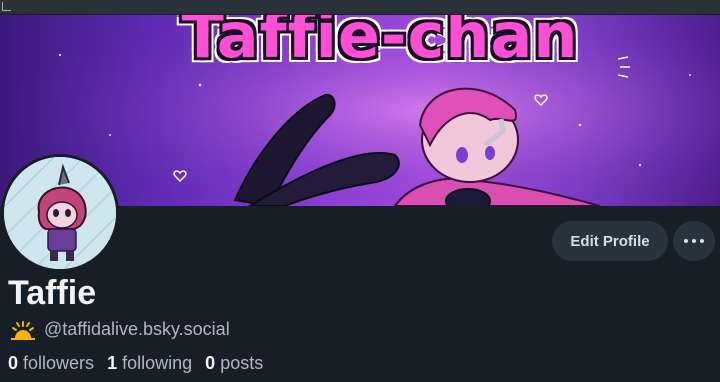  I want to click on followers-label: followers, so click(59, 363).